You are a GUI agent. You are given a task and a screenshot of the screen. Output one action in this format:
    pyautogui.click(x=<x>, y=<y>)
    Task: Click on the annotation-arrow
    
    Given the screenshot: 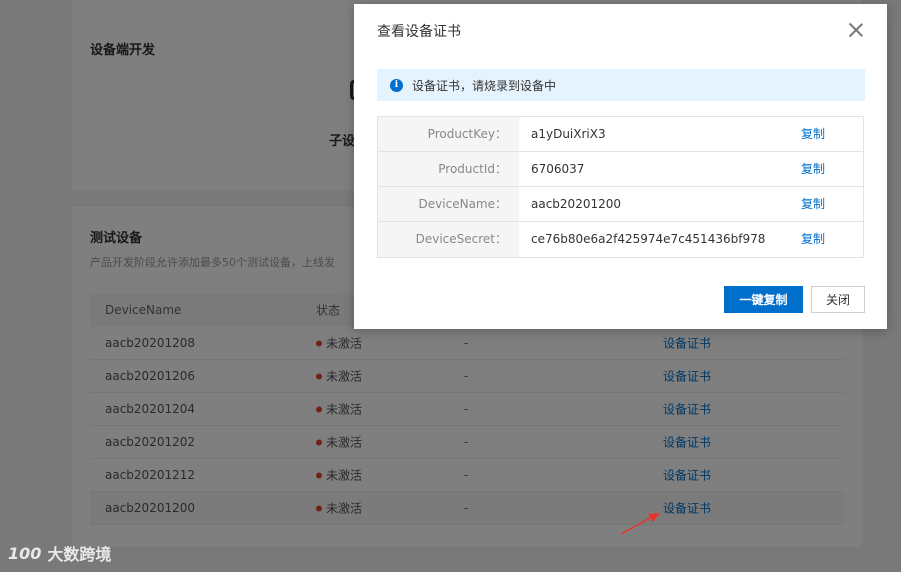 What is the action you would take?
    pyautogui.click(x=640, y=524)
    